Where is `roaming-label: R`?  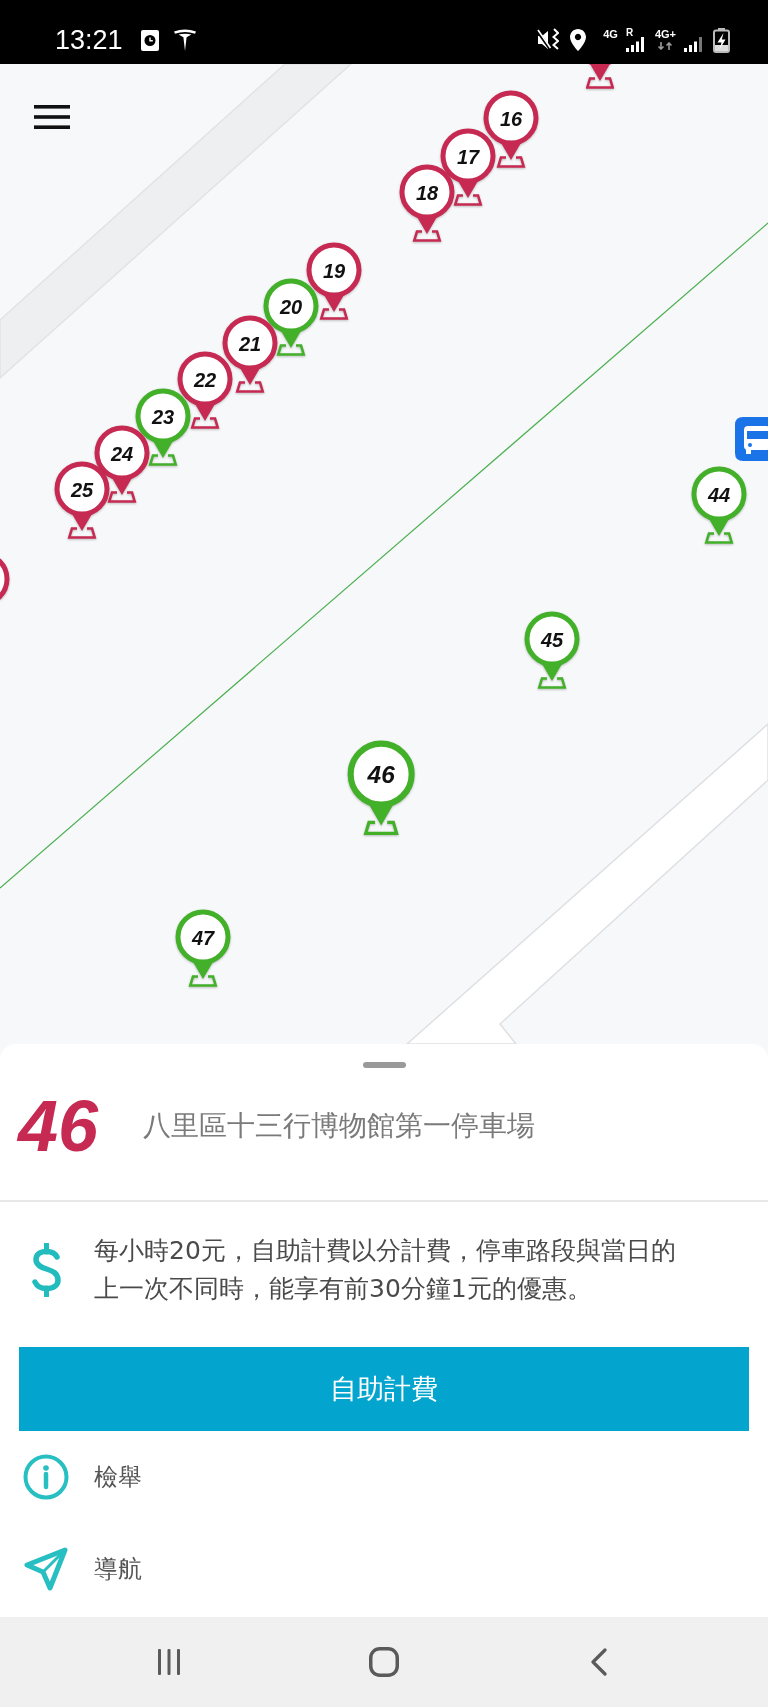 roaming-label: R is located at coordinates (629, 32).